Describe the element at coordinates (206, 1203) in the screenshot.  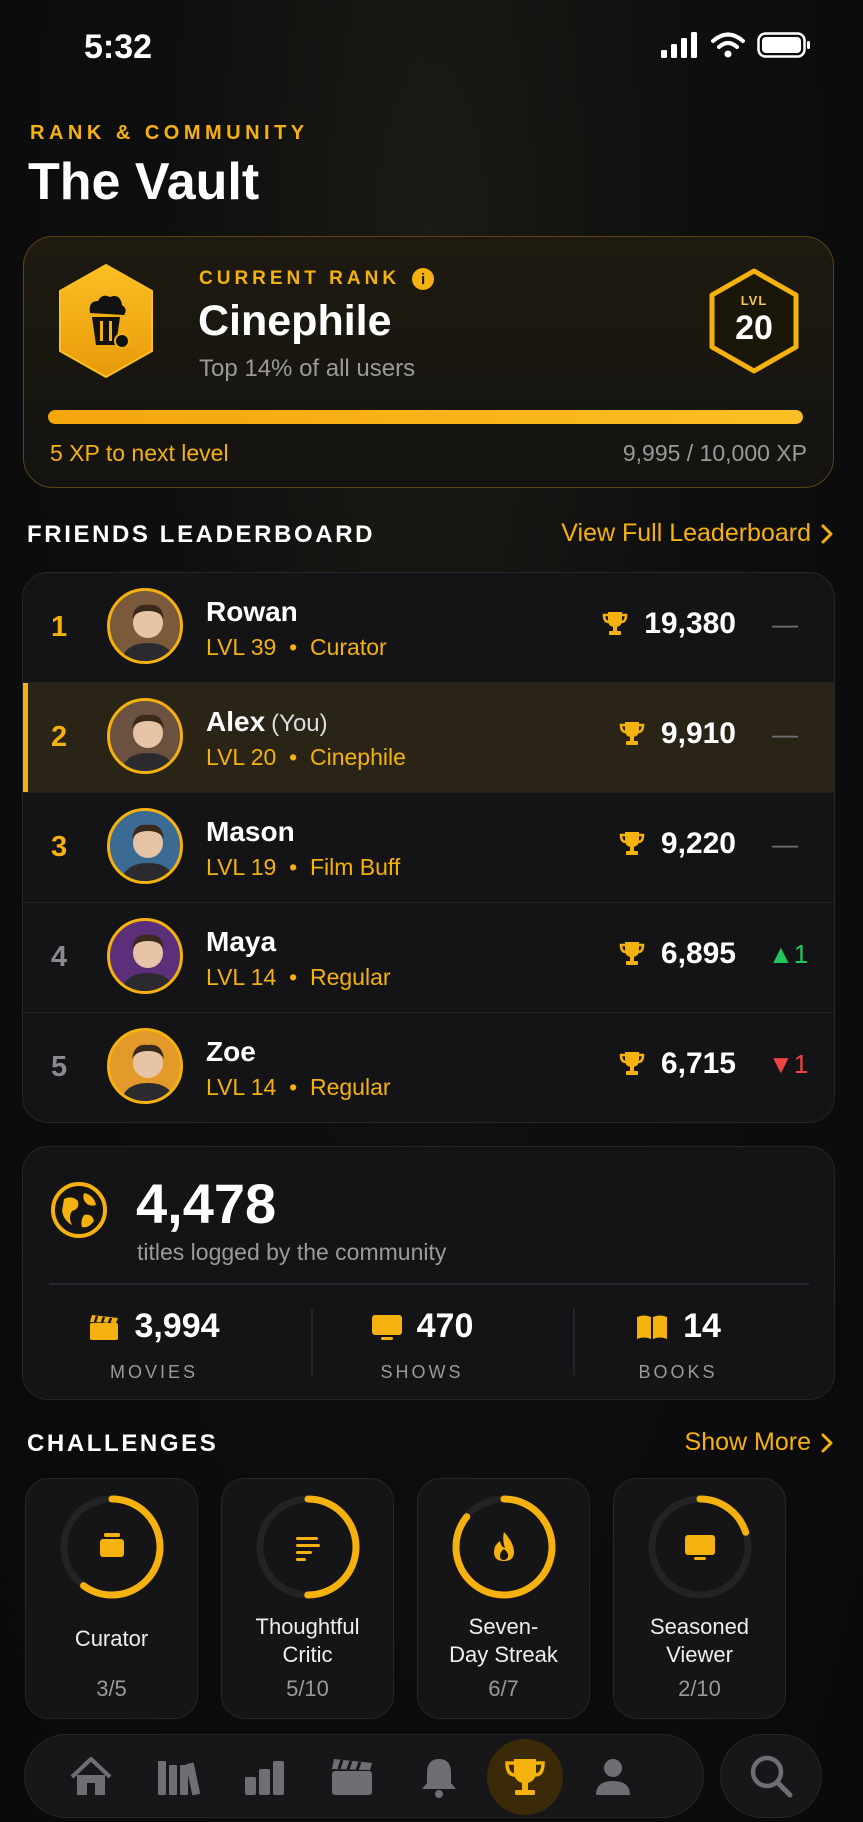
I see `community-total: 4,478` at that location.